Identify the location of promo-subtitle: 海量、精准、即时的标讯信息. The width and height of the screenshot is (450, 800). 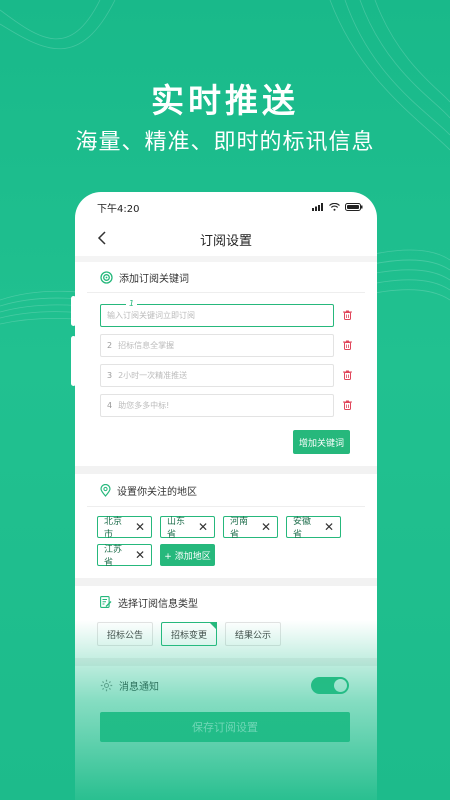
(225, 142).